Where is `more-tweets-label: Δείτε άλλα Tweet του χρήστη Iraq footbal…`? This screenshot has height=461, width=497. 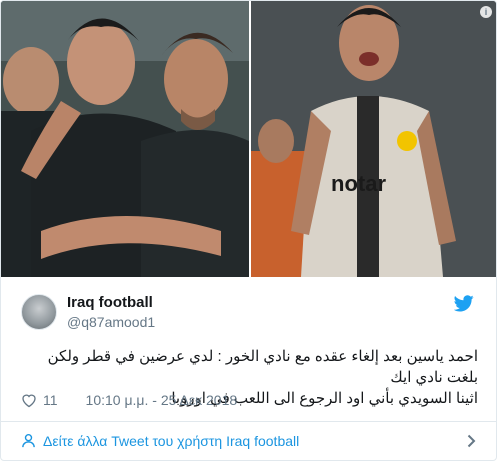 more-tweets-label: Δείτε άλλα Tweet του χρήστη Iraq footbal… is located at coordinates (171, 441).